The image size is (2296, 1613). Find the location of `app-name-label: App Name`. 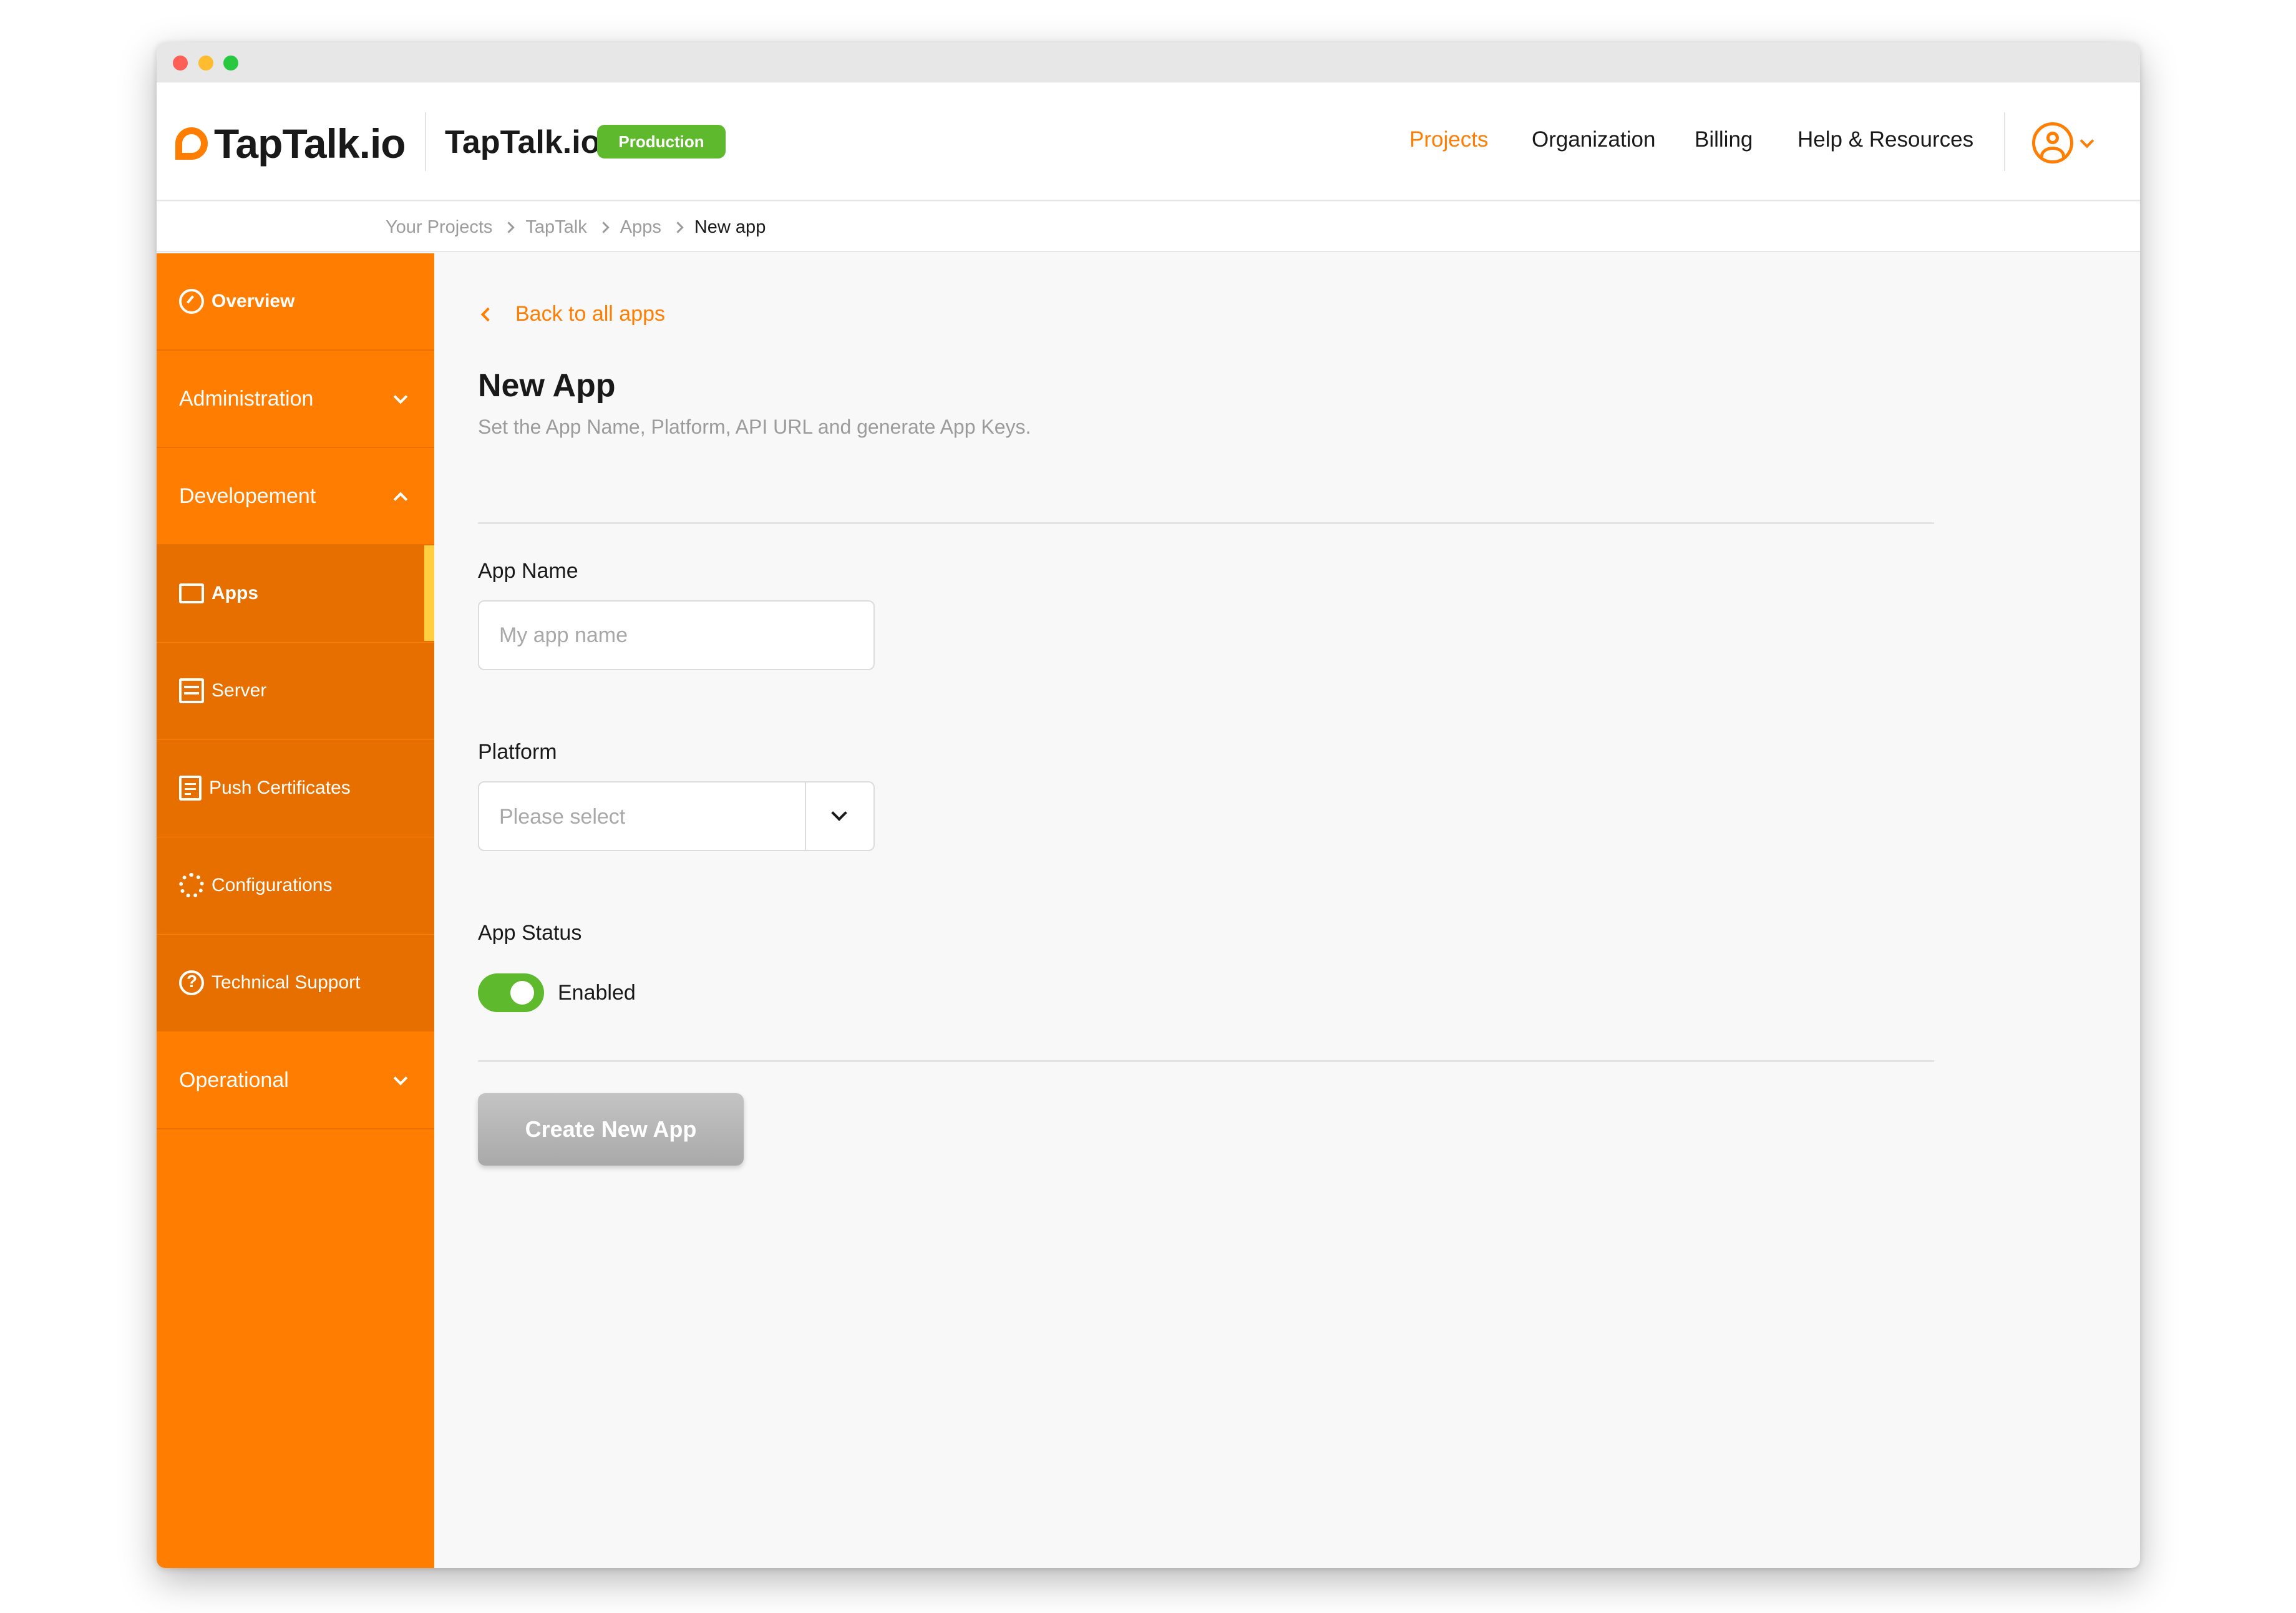

app-name-label: App Name is located at coordinates (528, 571).